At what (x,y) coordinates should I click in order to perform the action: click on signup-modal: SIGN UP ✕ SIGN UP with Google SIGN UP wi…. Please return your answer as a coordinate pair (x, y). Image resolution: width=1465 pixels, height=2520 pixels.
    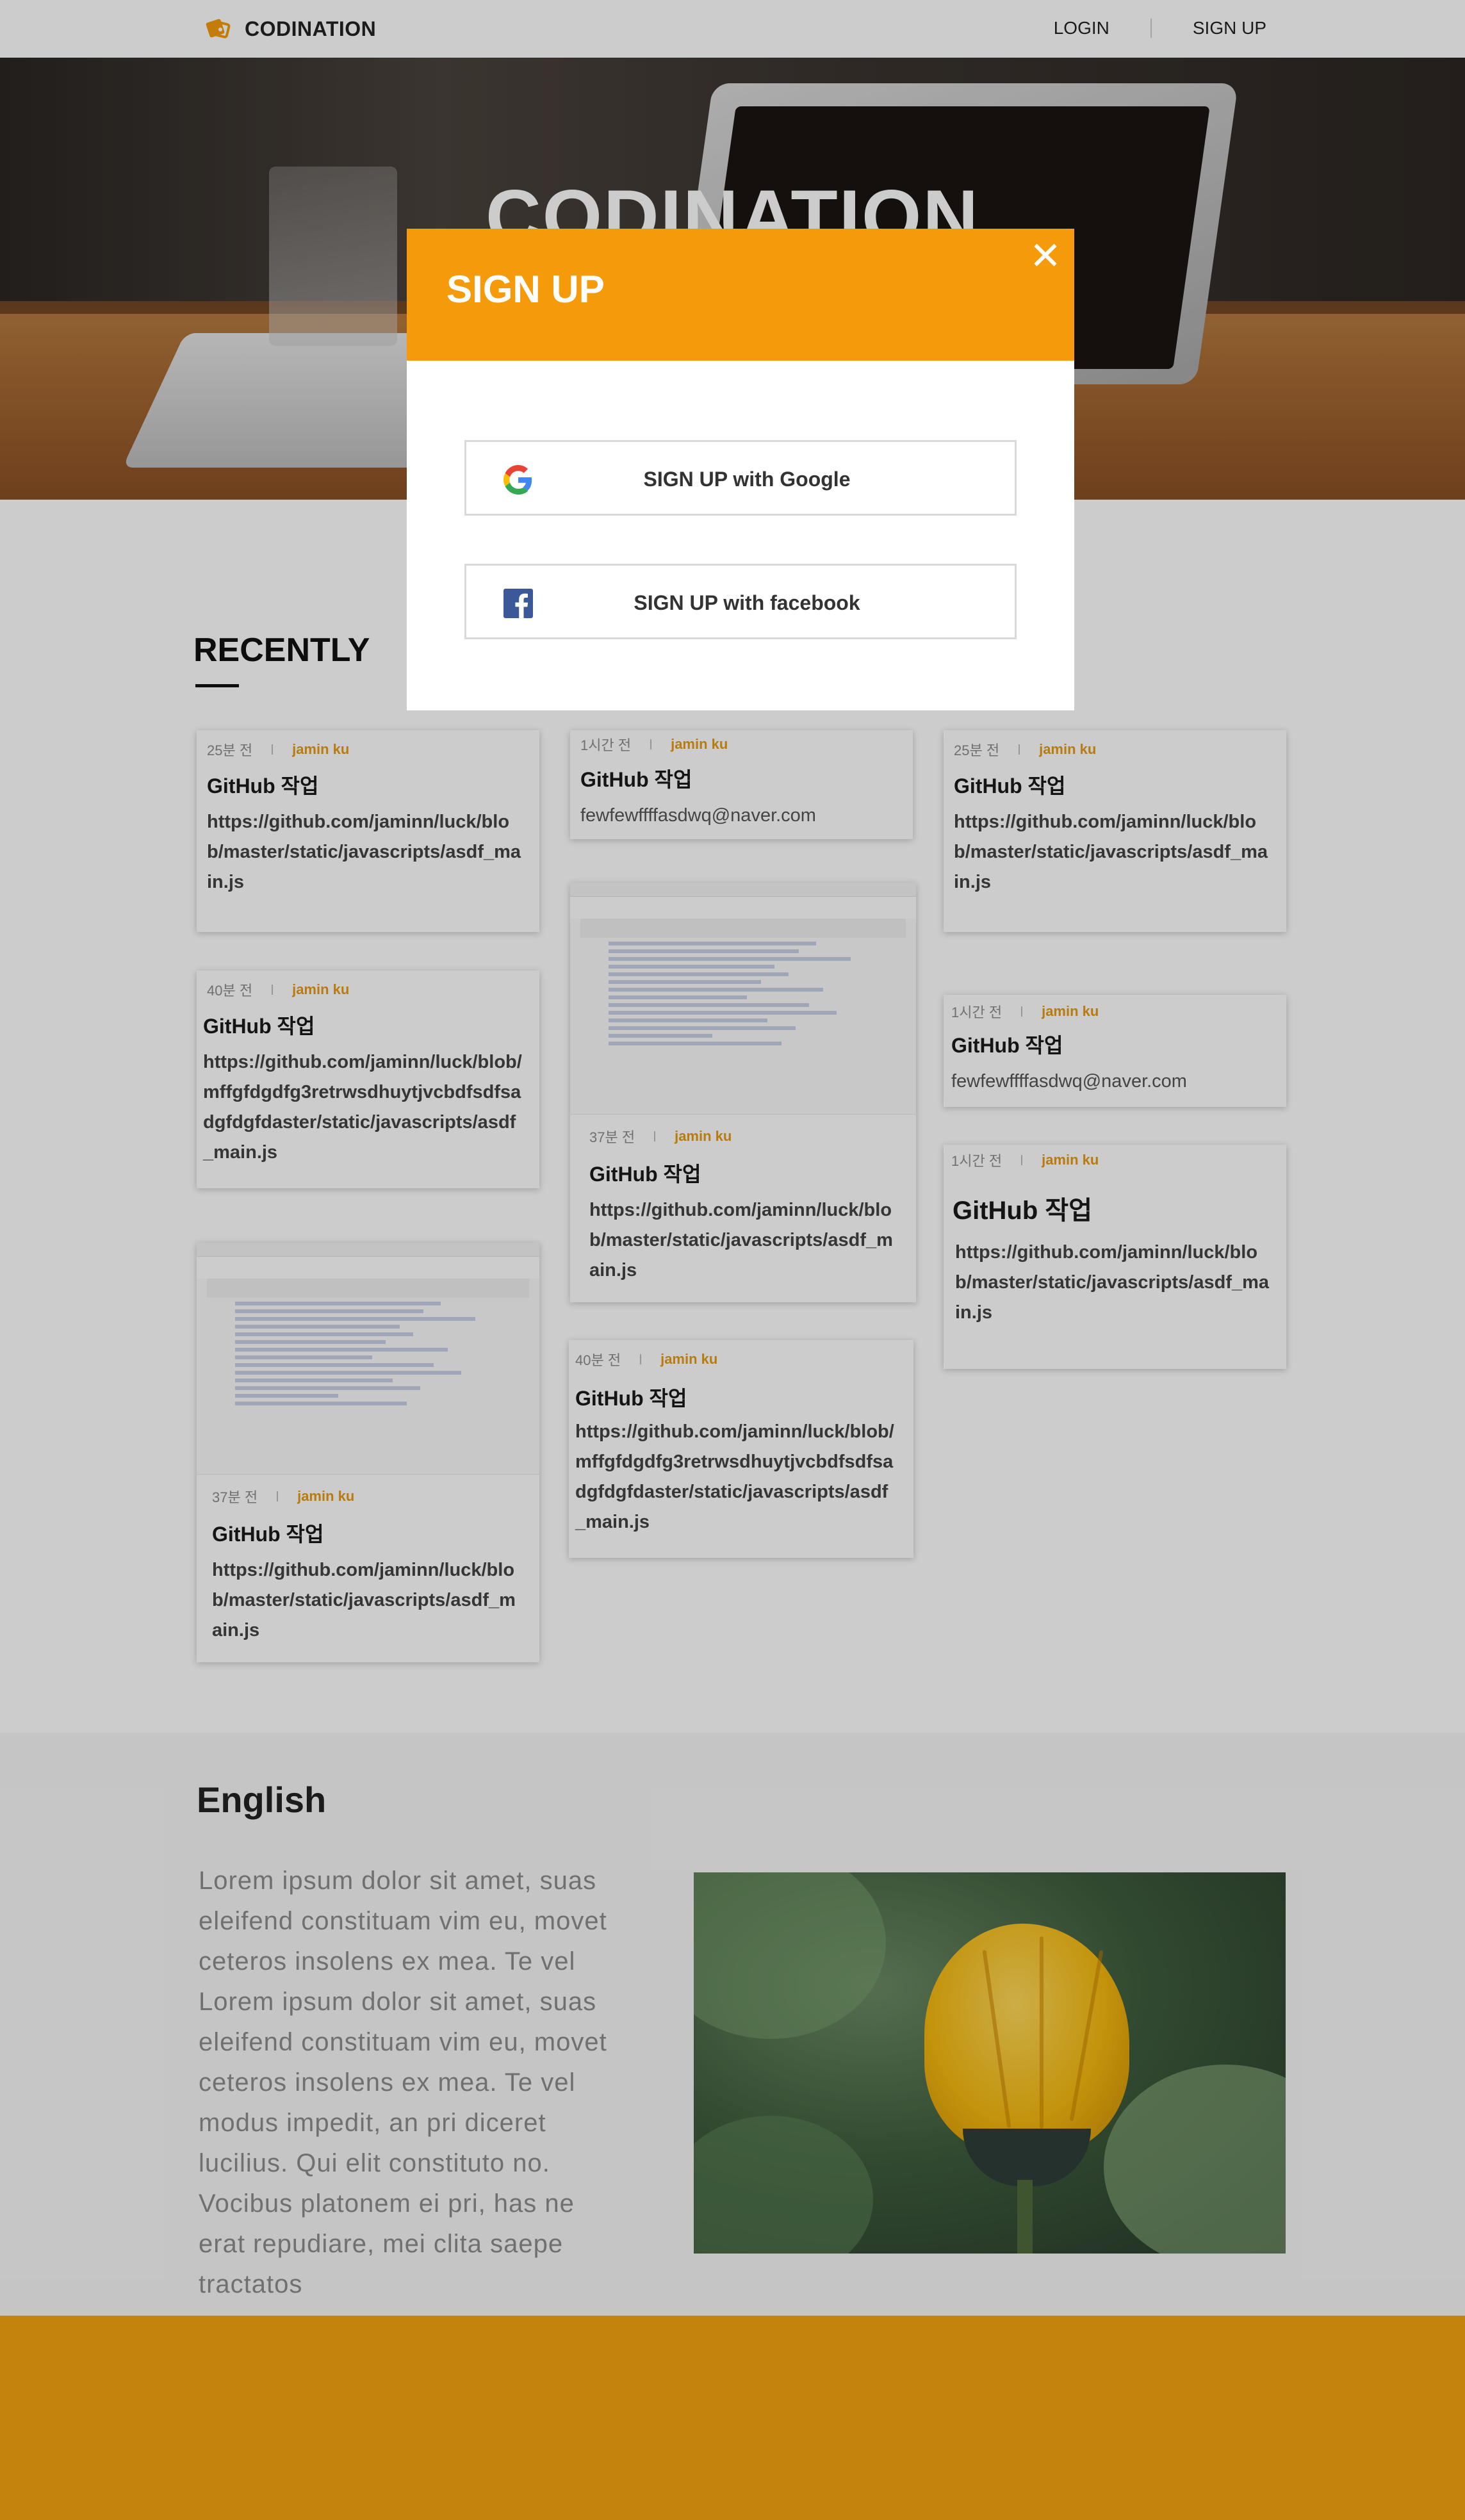
    Looking at the image, I should click on (741, 470).